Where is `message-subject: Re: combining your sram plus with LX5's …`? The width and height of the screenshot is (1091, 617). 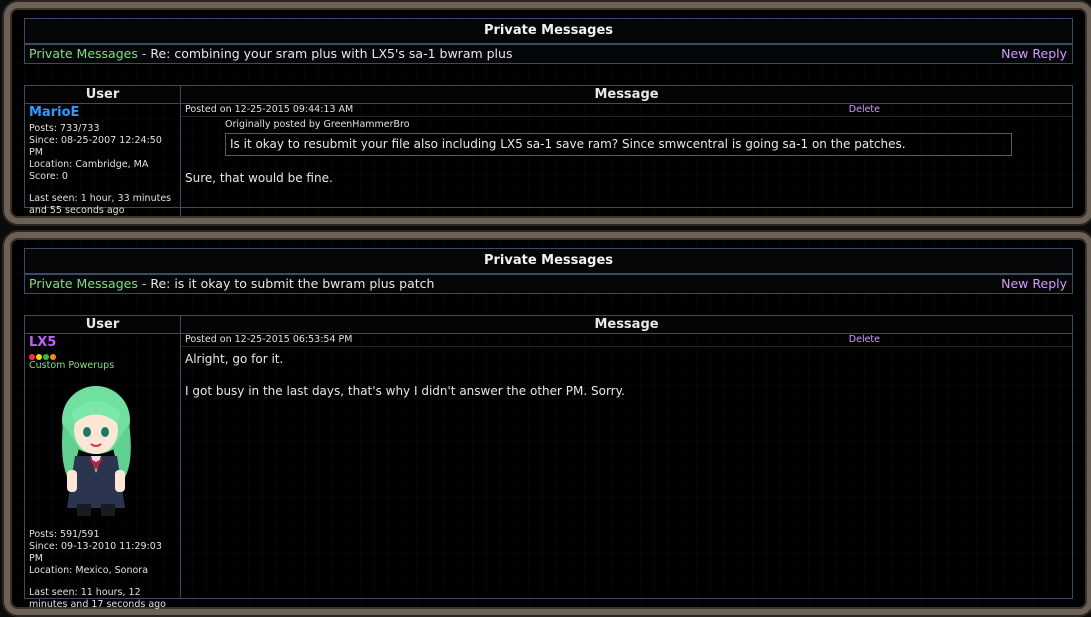 message-subject: Re: combining your sram plus with LX5's … is located at coordinates (331, 53).